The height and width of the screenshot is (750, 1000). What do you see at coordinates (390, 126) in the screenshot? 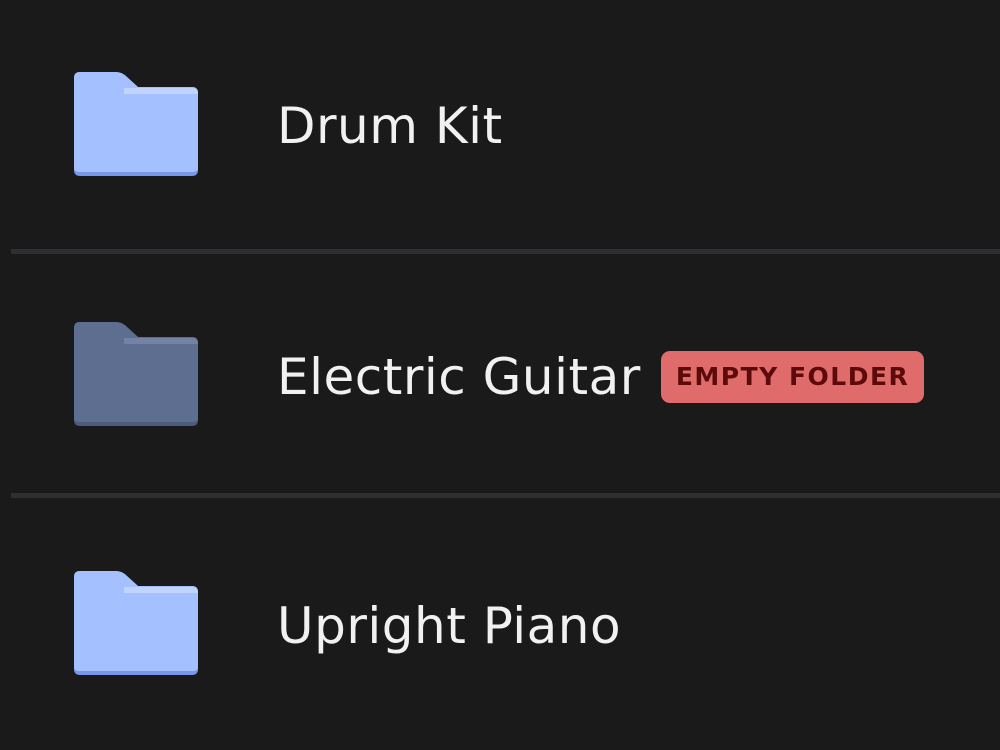
I see `folder-name: Drum Kit` at bounding box center [390, 126].